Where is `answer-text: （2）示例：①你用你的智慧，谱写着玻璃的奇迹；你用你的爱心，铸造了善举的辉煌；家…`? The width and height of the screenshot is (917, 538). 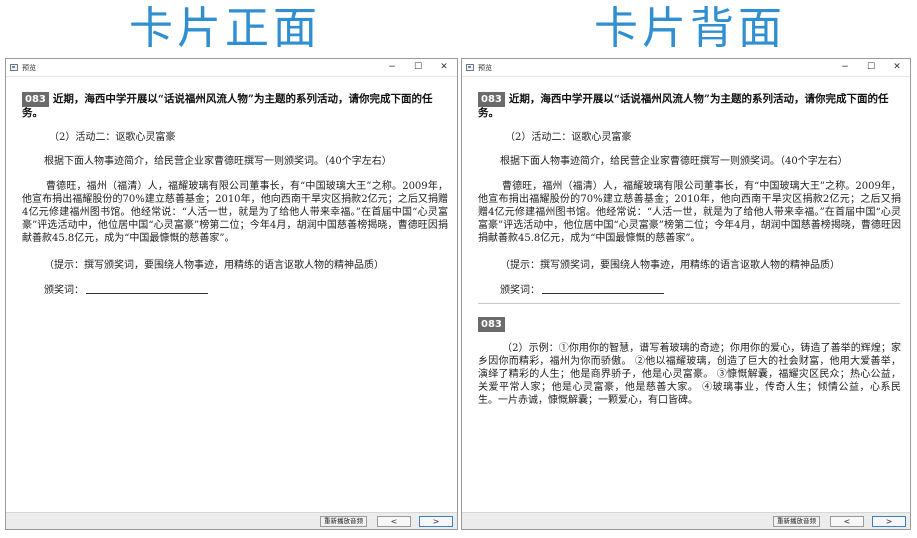
answer-text: （2）示例：①你用你的智慧，谱写着玻璃的奇迹；你用你的爱心，铸造了善举的辉煌；家… is located at coordinates (689, 374).